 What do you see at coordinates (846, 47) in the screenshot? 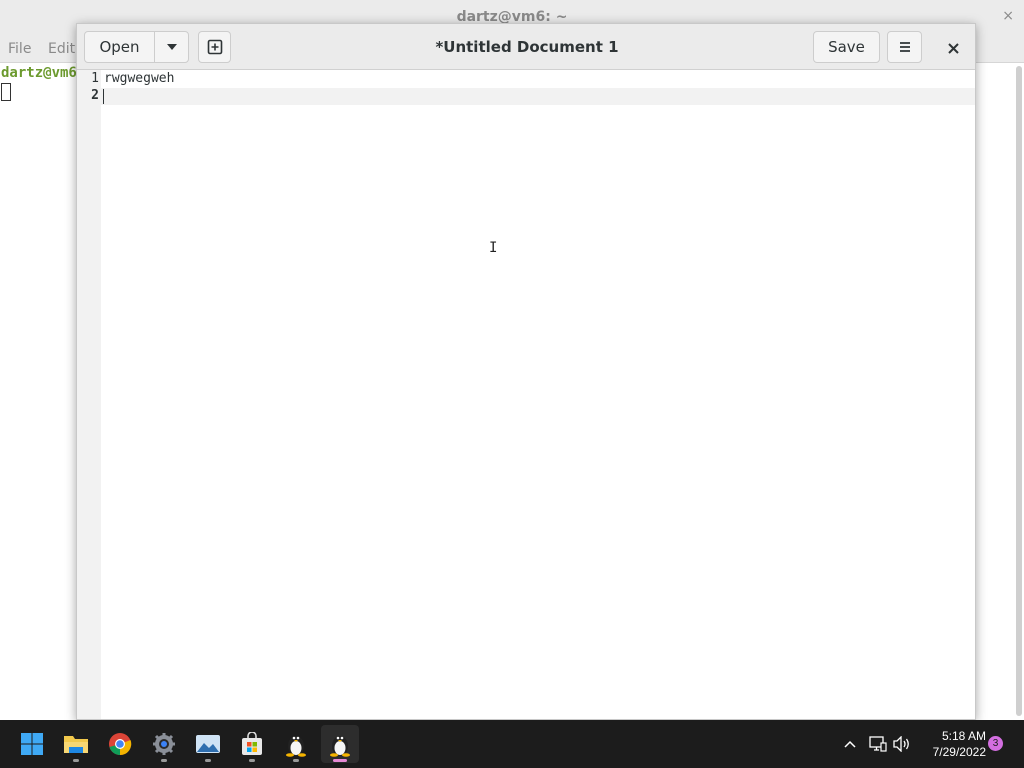
I see `save-button: Save` at bounding box center [846, 47].